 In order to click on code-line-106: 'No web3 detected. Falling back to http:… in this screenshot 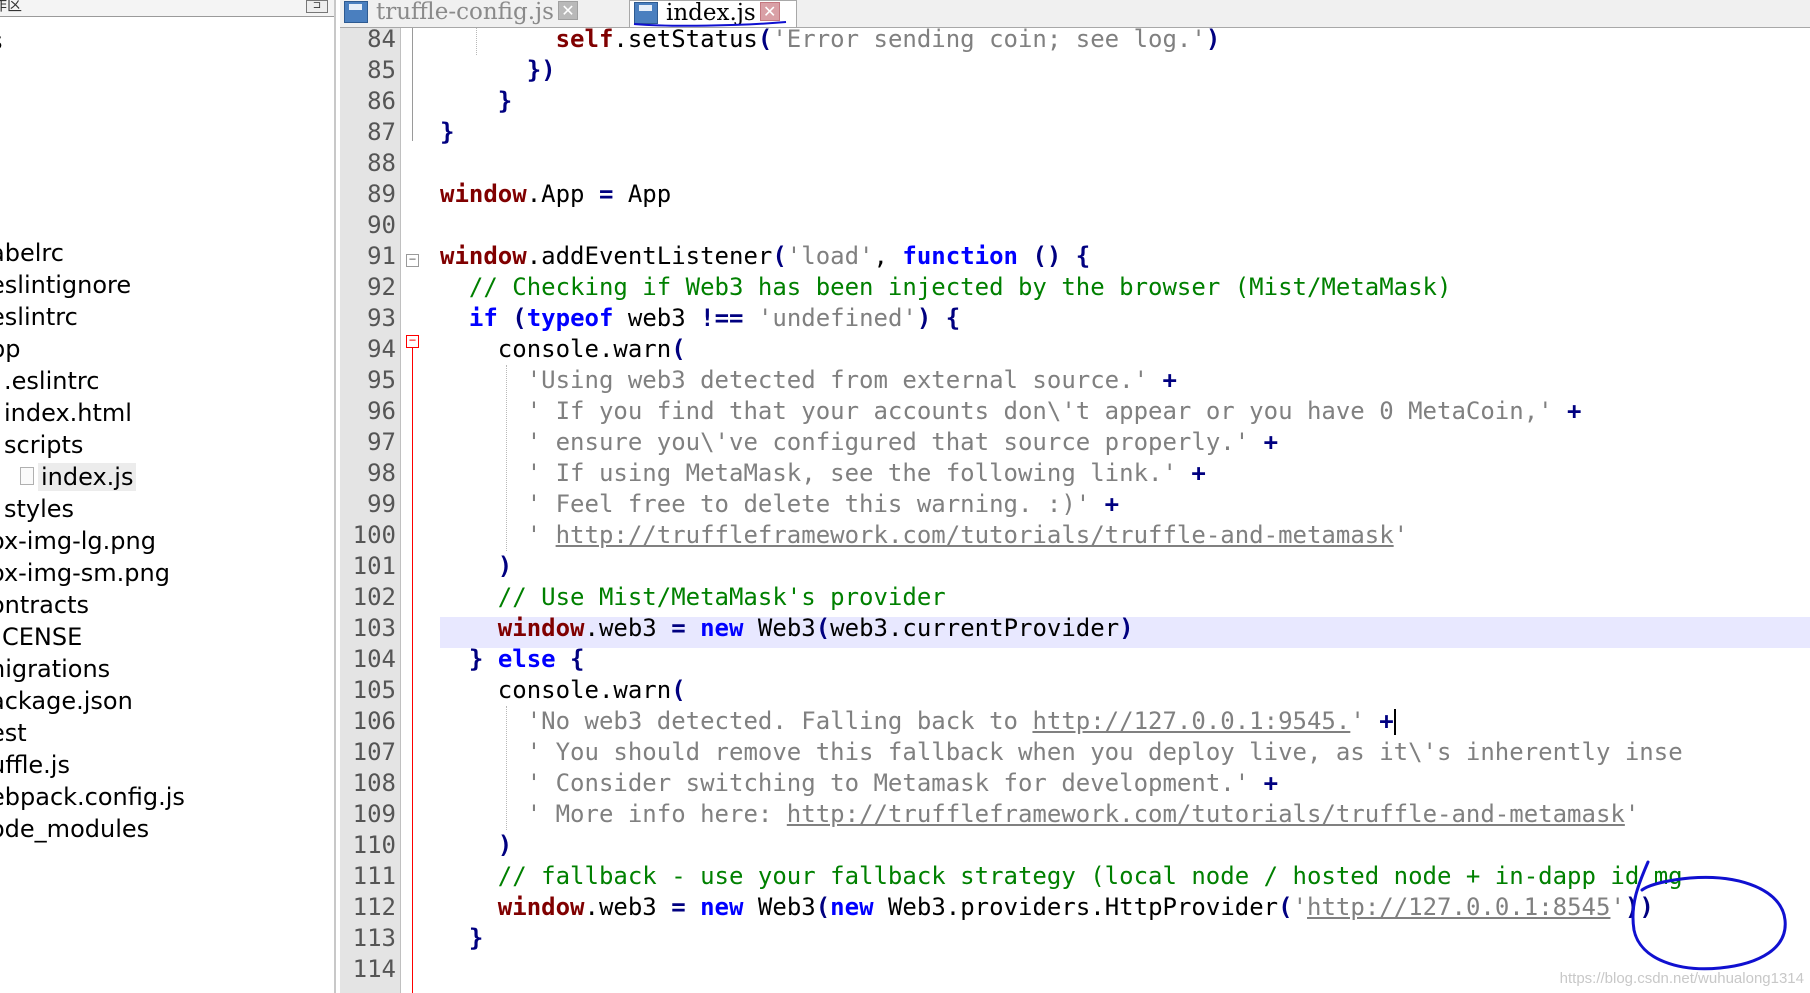, I will do `click(961, 721)`.